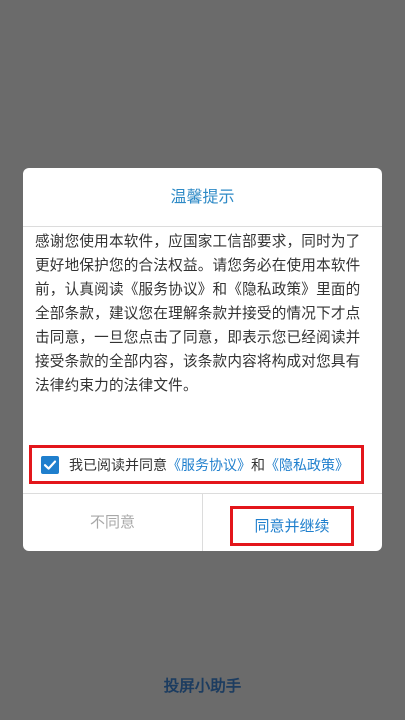 This screenshot has width=405, height=720. What do you see at coordinates (258, 465) in the screenshot?
I see `consent-conjunction: 和` at bounding box center [258, 465].